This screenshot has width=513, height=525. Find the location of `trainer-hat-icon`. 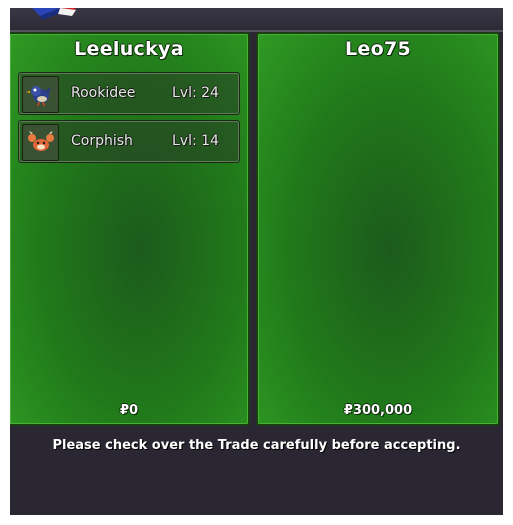

trainer-hat-icon is located at coordinates (54, 14).